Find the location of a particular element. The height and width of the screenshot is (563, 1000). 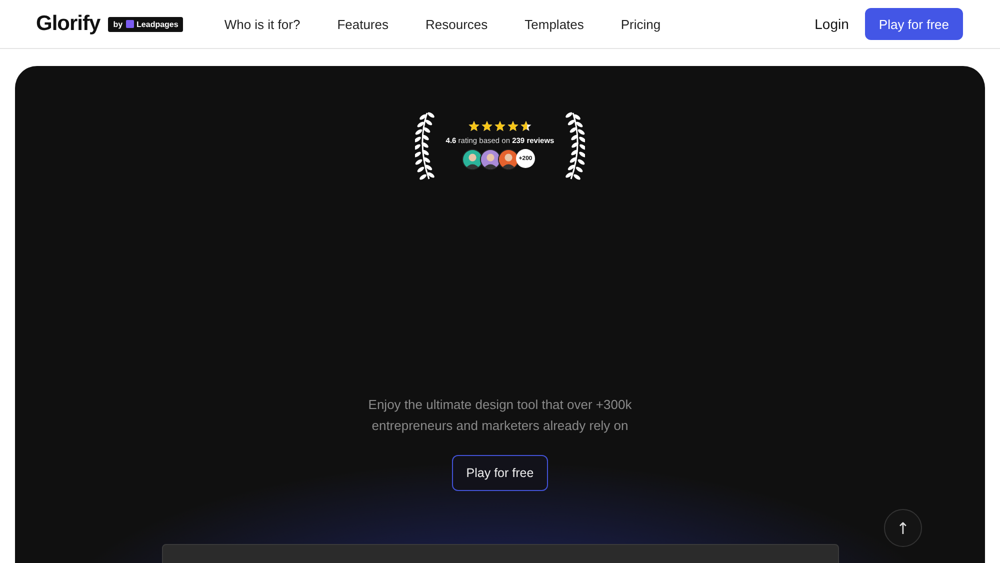

nav-link: Resources is located at coordinates (457, 24).